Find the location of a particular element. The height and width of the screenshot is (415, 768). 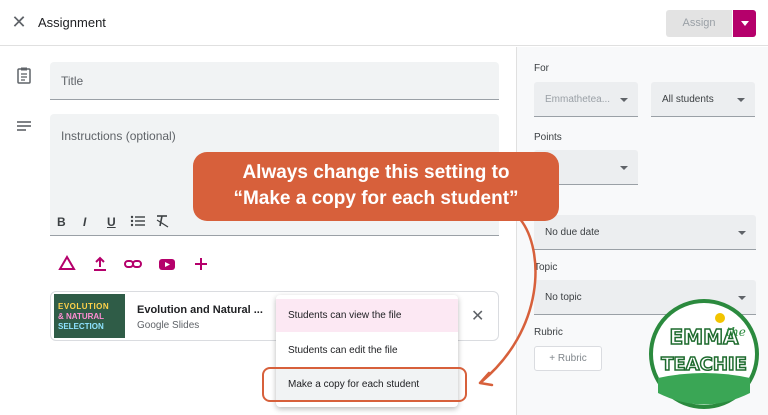

thumb-line-3: SELECTION is located at coordinates (81, 326).